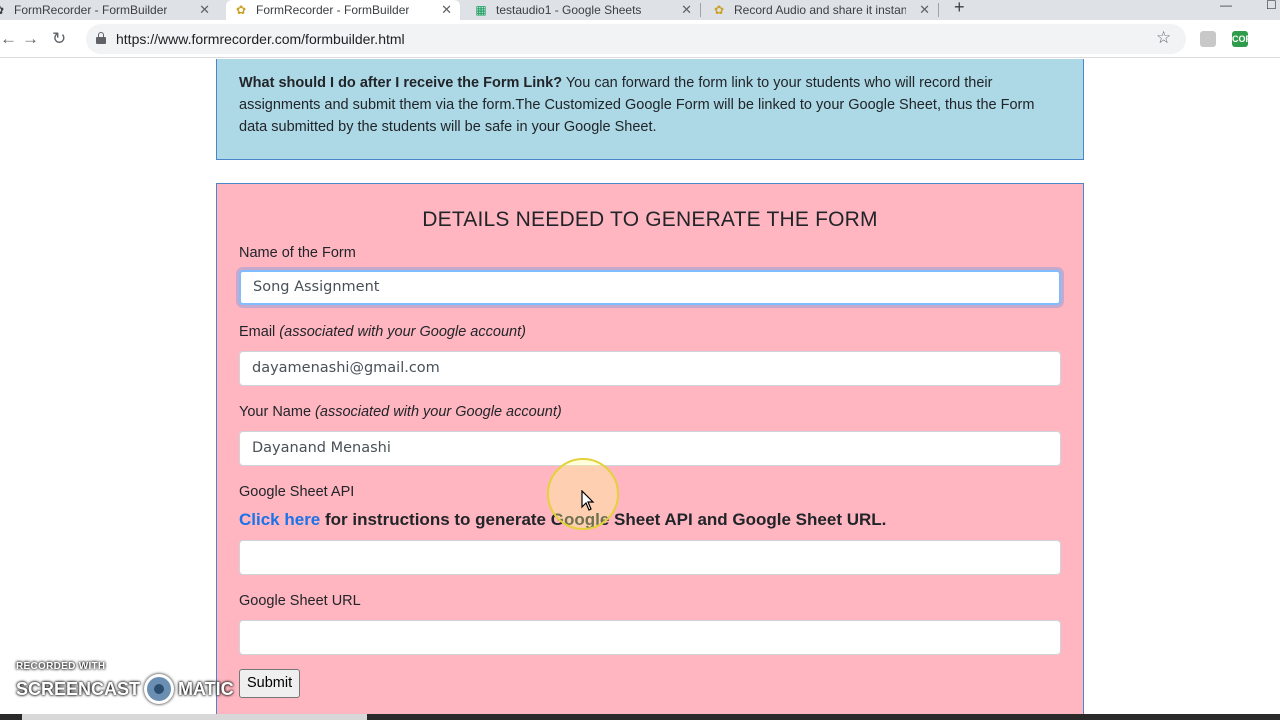  What do you see at coordinates (279, 519) in the screenshot?
I see `click-here-link: Click here` at bounding box center [279, 519].